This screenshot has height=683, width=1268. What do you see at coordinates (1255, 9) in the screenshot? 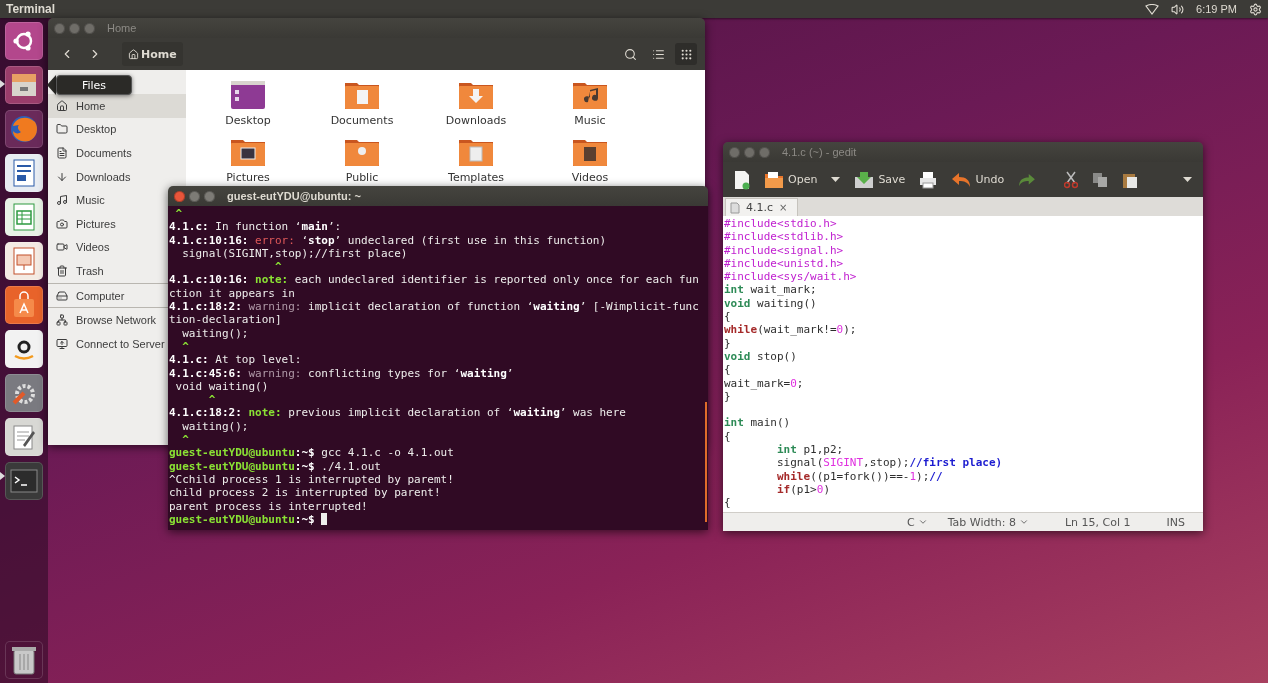
I see `settings-icon` at bounding box center [1255, 9].